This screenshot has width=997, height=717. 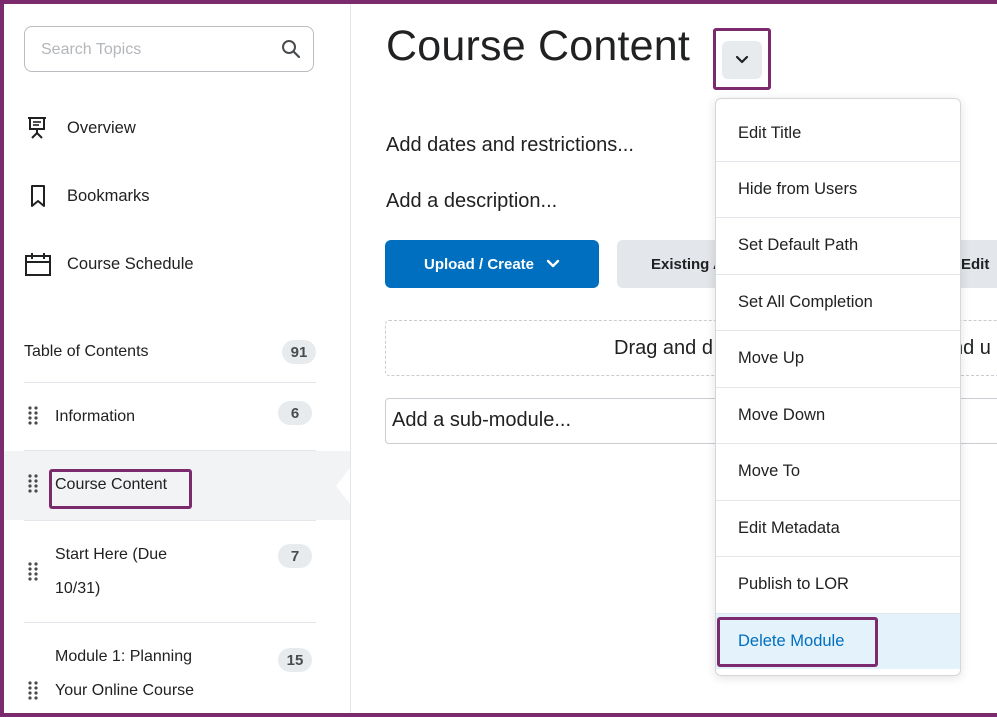 What do you see at coordinates (538, 46) in the screenshot?
I see `page-title: Course Content` at bounding box center [538, 46].